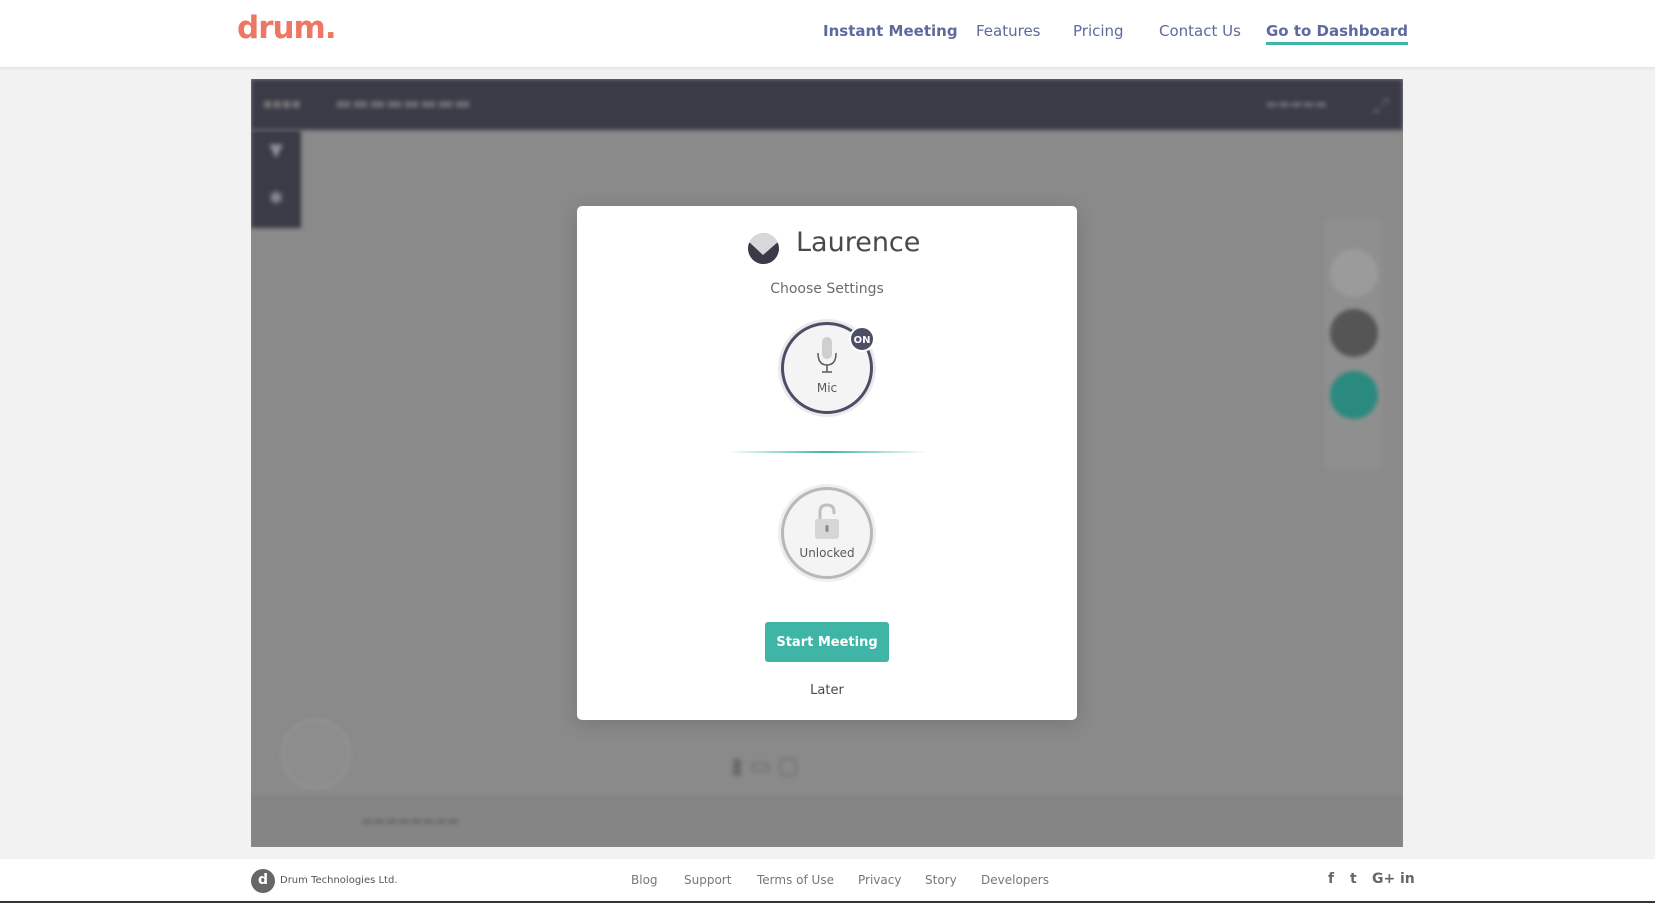  I want to click on lock-label: Unlocked, so click(827, 553).